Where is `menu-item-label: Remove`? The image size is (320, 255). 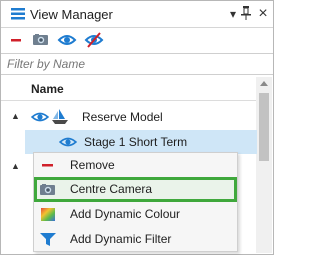
menu-item-label: Remove is located at coordinates (92, 165).